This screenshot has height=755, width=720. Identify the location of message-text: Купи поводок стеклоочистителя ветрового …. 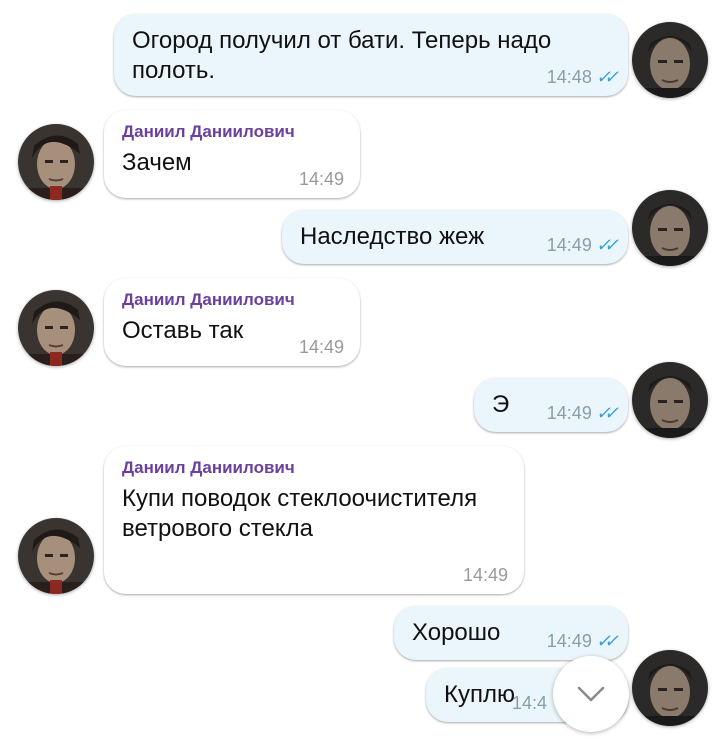
(300, 513).